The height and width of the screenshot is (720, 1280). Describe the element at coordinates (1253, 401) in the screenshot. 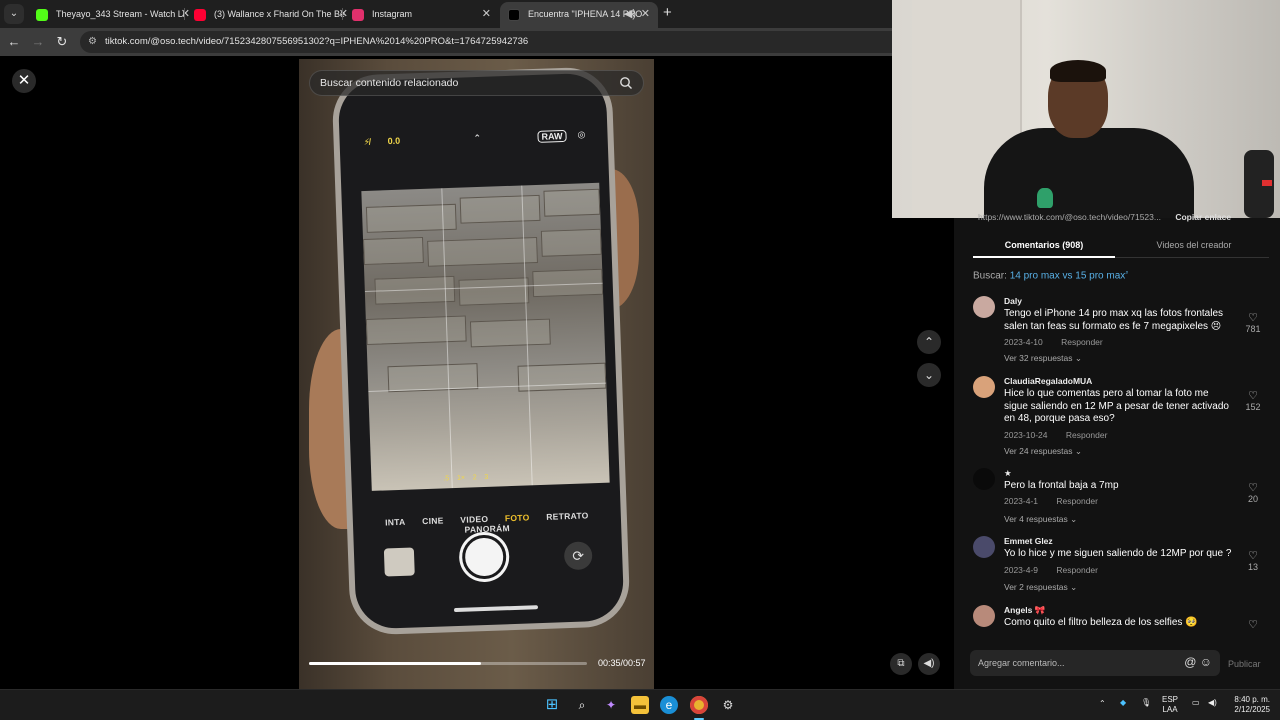

I see `like-button: ♡ 152` at that location.